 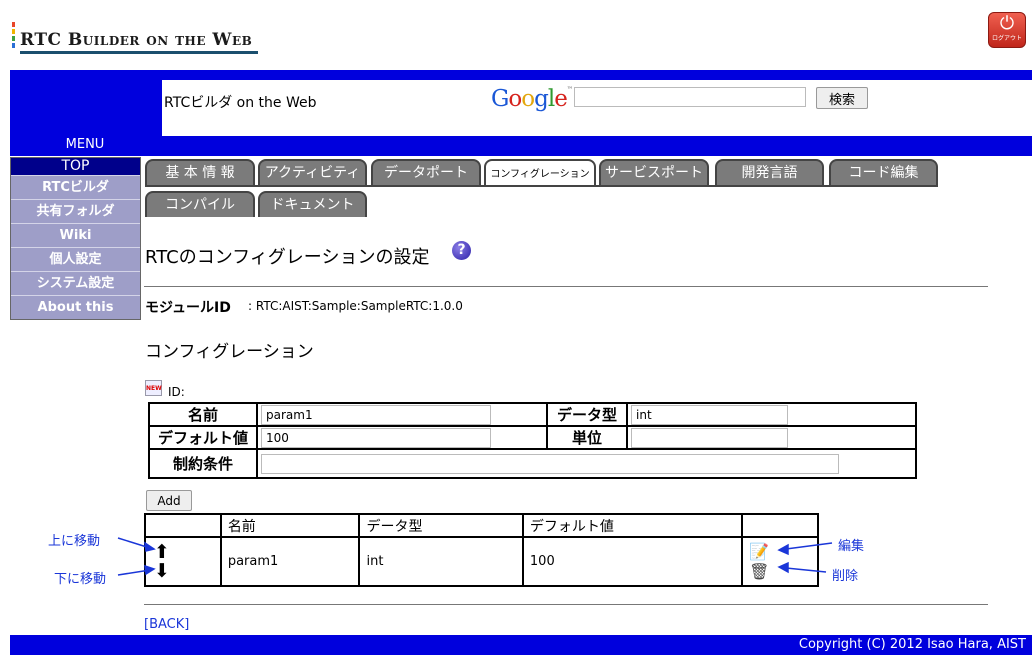 I want to click on annotation-arrows, so click(x=475, y=556).